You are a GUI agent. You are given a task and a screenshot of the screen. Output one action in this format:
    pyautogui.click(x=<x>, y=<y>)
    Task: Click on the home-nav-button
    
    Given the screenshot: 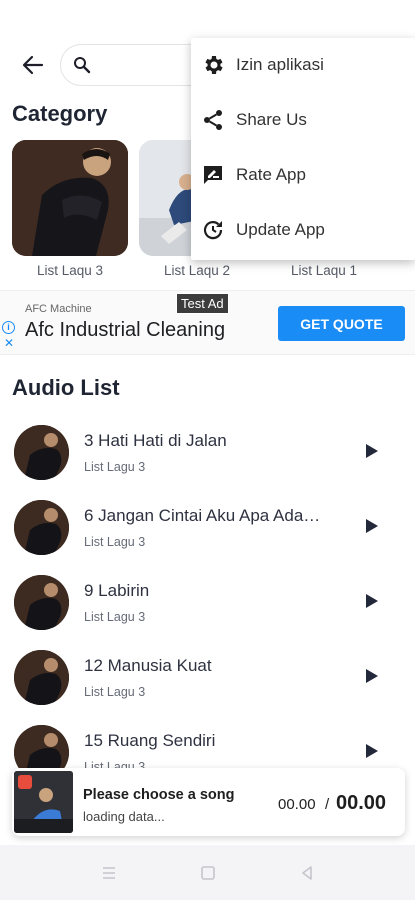 What is the action you would take?
    pyautogui.click(x=208, y=873)
    